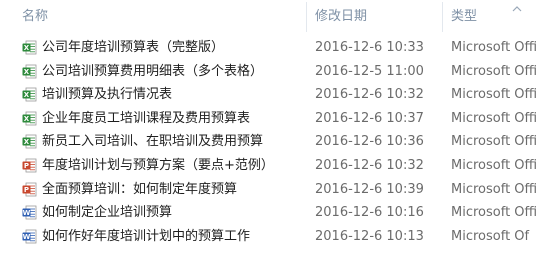 This screenshot has height=272, width=542. What do you see at coordinates (369, 189) in the screenshot?
I see `file-modified-date: 2016-12-6 10:39` at bounding box center [369, 189].